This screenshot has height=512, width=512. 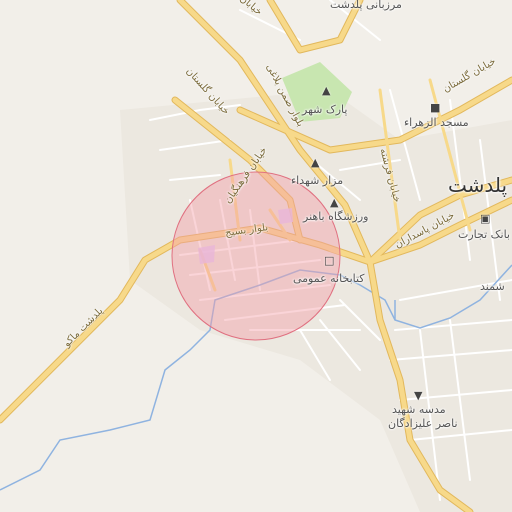 I want to click on highlight-circle, so click(x=256, y=256).